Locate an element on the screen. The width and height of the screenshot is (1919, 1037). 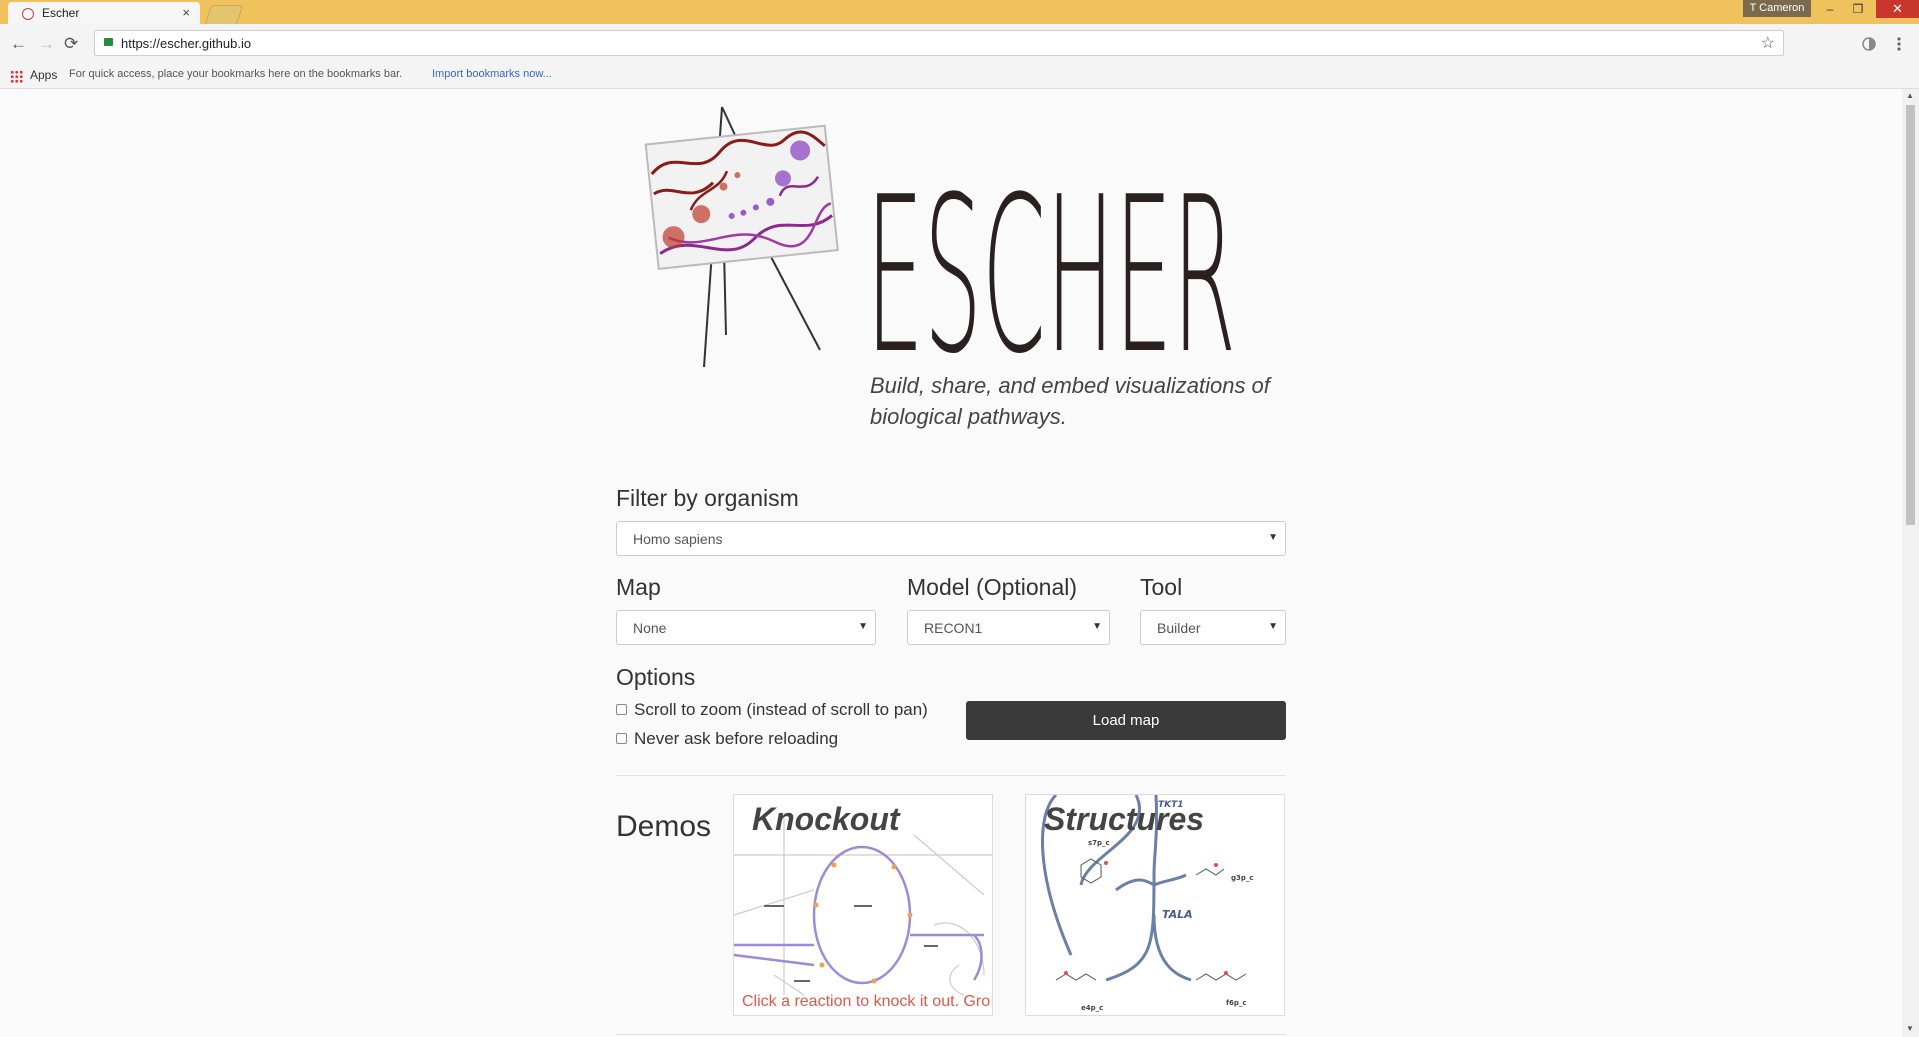
tab-title: Escher is located at coordinates (61, 13).